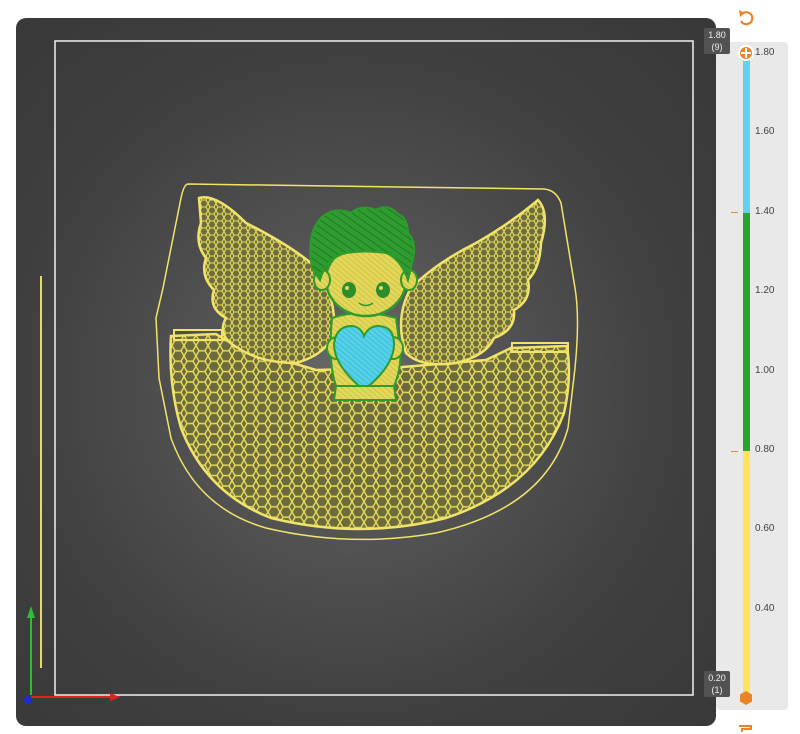  Describe the element at coordinates (752, 376) in the screenshot. I see `layer-slider-panel` at that location.